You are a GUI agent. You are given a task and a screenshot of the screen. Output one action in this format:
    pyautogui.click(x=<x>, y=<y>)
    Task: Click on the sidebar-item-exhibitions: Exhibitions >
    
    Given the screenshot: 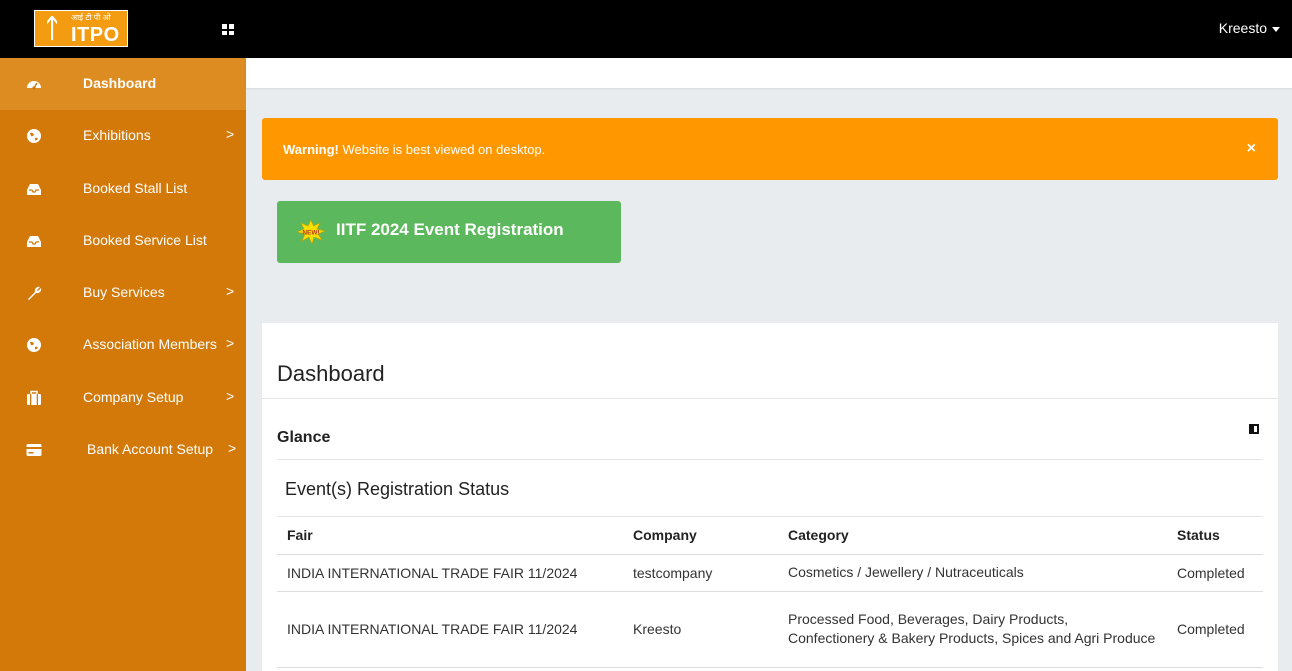 What is the action you would take?
    pyautogui.click(x=123, y=136)
    